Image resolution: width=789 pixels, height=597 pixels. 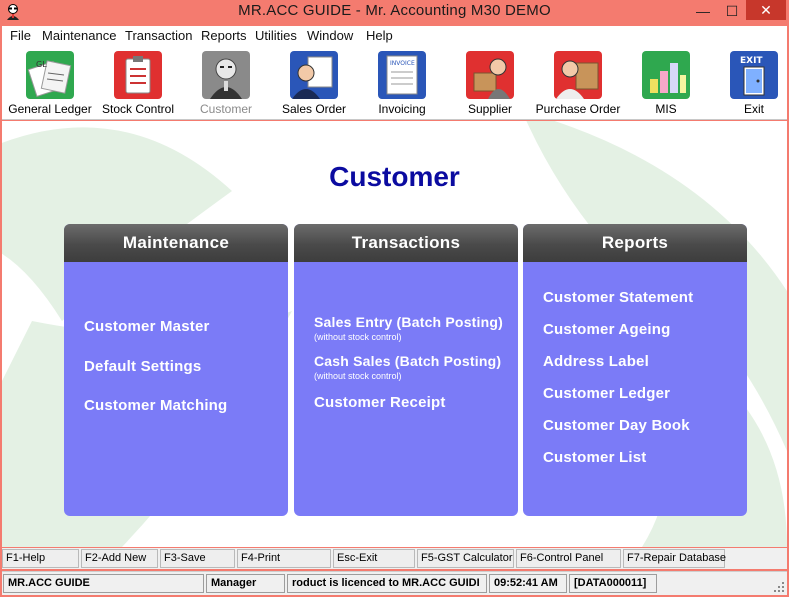 What do you see at coordinates (119, 558) in the screenshot?
I see `f2-add-new-key: F2-Add New` at bounding box center [119, 558].